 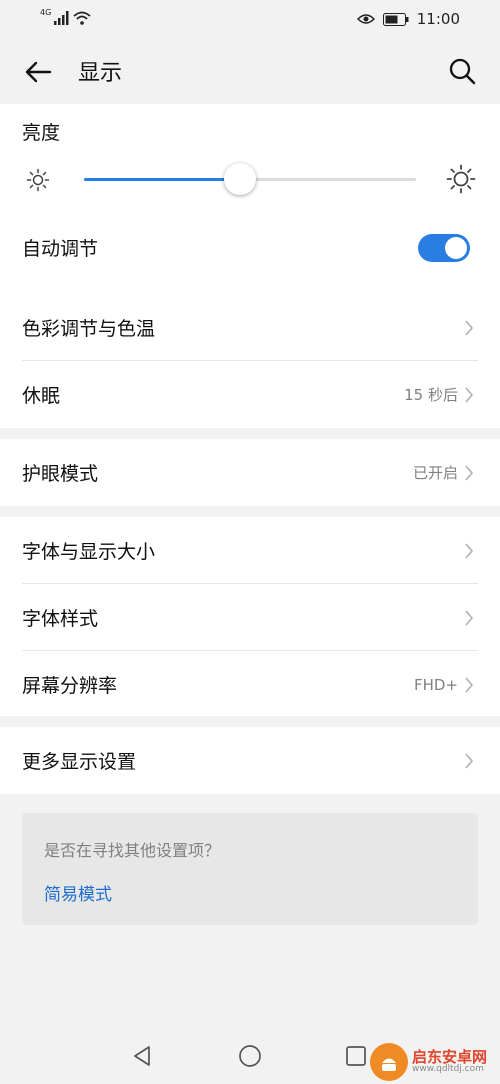 I want to click on row-resolution: 屏幕分辨率 FHD+, so click(x=250, y=684).